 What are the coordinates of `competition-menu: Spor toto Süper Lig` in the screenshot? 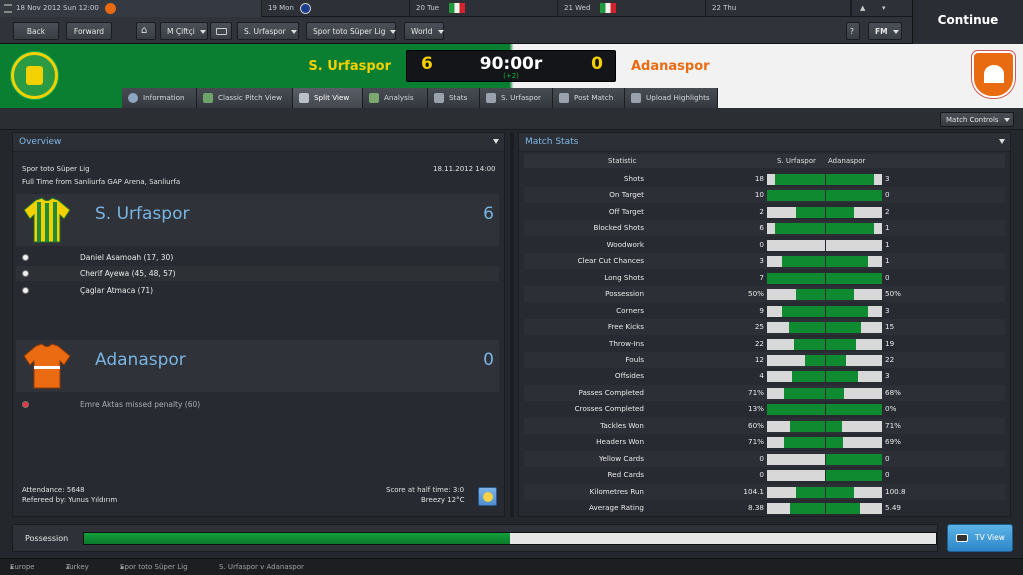 It's located at (351, 31).